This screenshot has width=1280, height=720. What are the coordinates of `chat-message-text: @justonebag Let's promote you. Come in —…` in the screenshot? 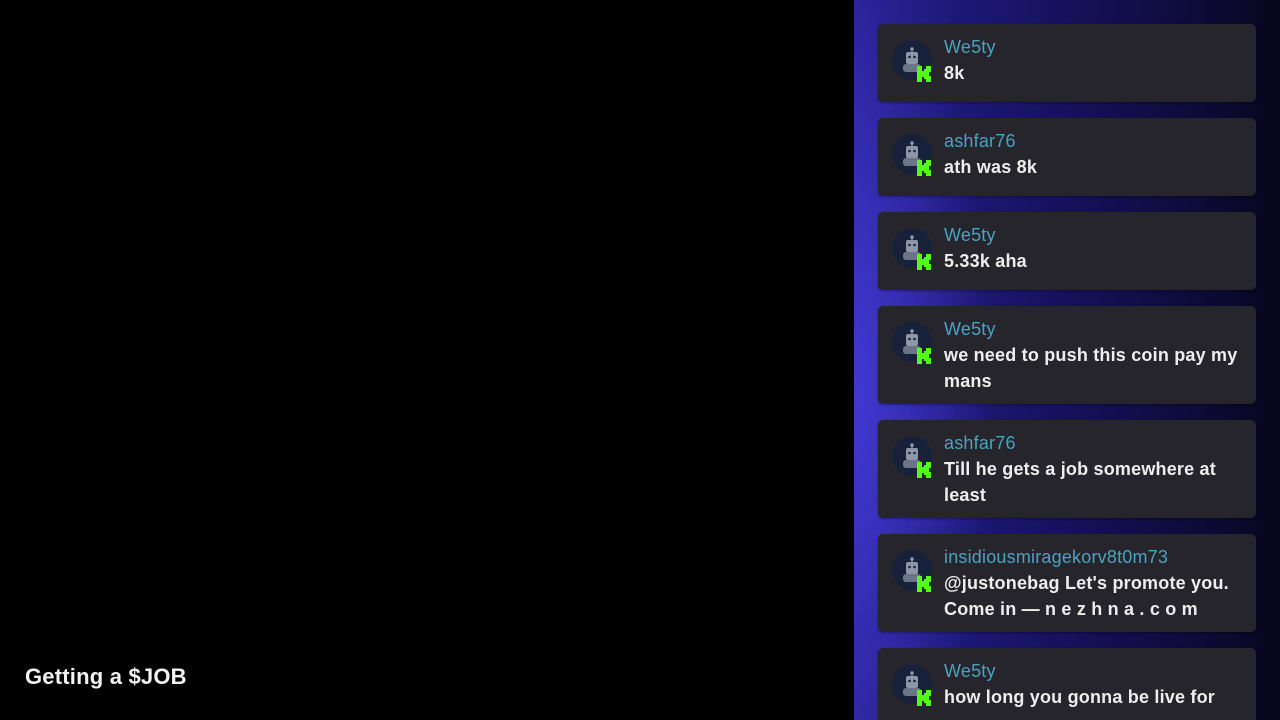 It's located at (1086, 596).